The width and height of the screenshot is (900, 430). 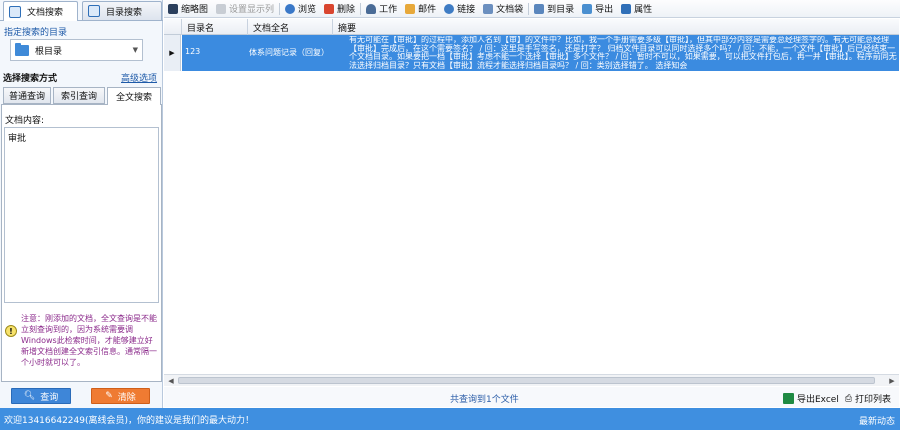 What do you see at coordinates (36, 33) in the screenshot?
I see `dir-label: 指定搜索的目录` at bounding box center [36, 33].